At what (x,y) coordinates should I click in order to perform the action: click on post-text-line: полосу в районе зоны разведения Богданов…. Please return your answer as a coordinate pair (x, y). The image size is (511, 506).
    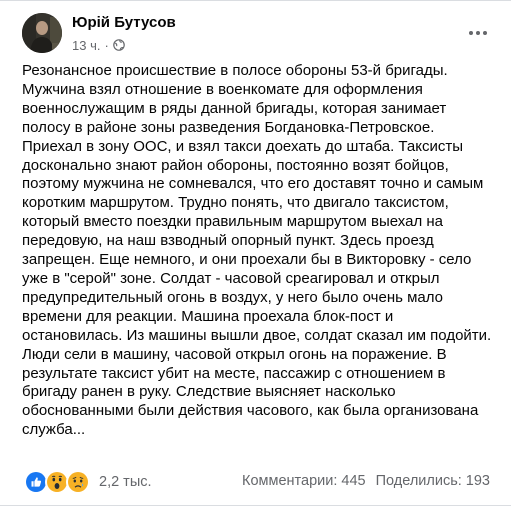
    Looking at the image, I should click on (228, 127).